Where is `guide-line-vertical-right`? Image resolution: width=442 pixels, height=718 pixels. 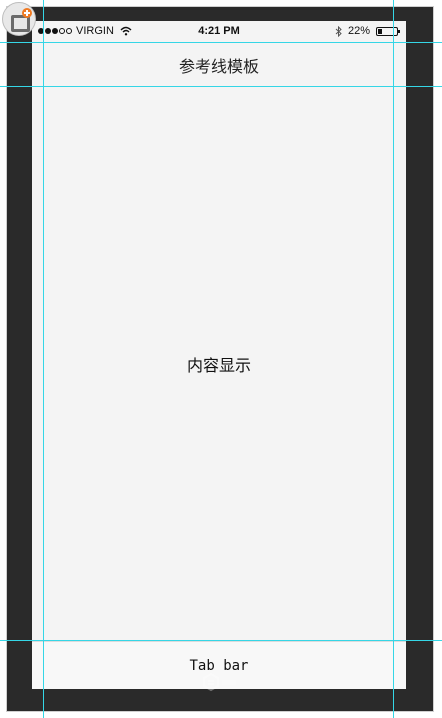 guide-line-vertical-right is located at coordinates (393, 359).